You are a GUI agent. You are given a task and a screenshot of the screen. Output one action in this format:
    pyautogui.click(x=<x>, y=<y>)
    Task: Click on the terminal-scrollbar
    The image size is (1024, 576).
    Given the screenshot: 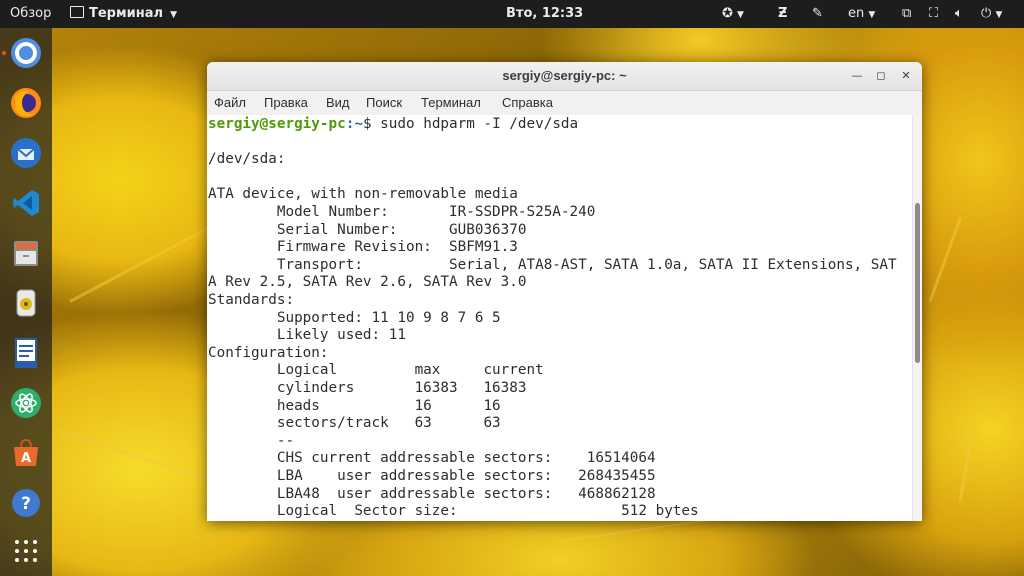 What is the action you would take?
    pyautogui.click(x=917, y=318)
    